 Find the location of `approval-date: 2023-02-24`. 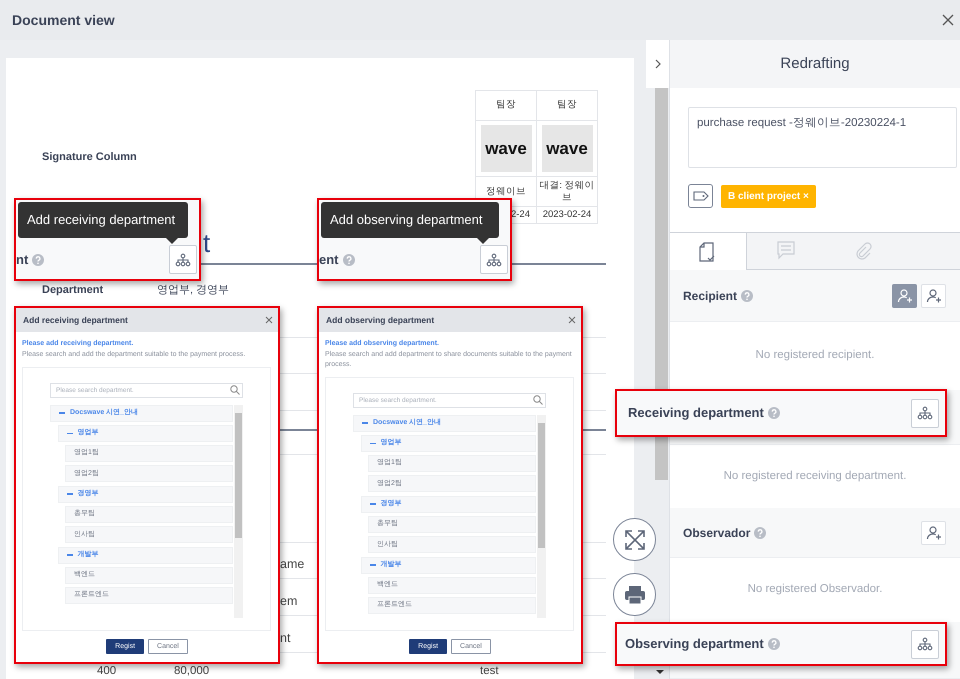

approval-date: 2023-02-24 is located at coordinates (567, 215).